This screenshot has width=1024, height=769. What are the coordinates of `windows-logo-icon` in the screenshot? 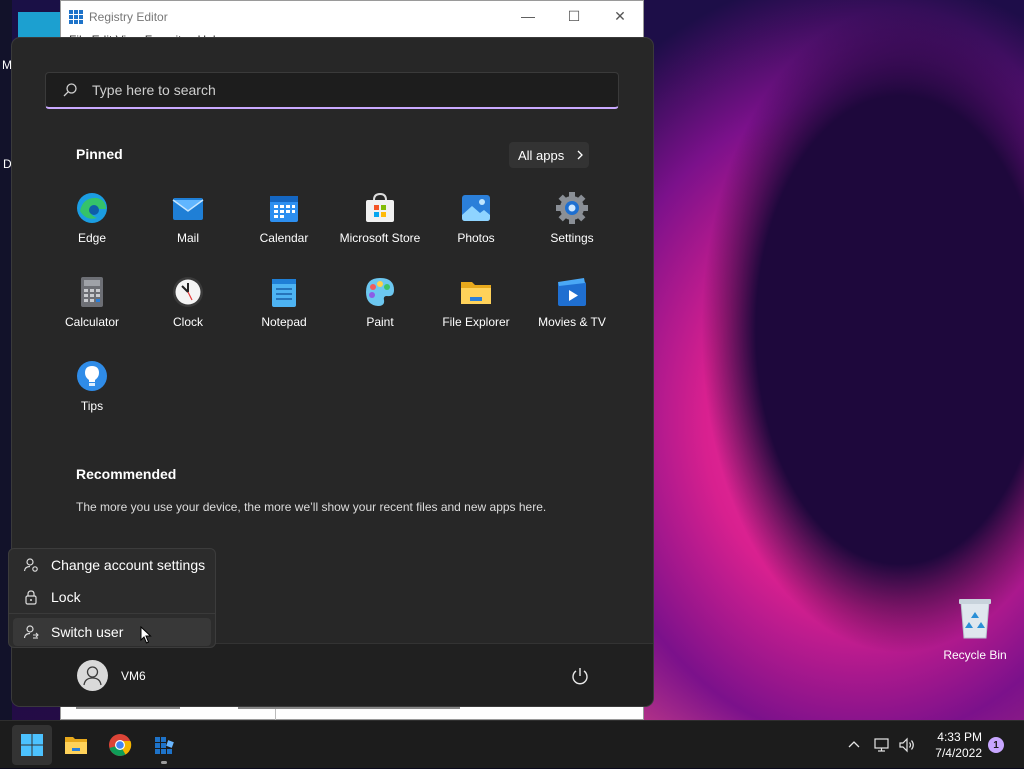 It's located at (32, 745).